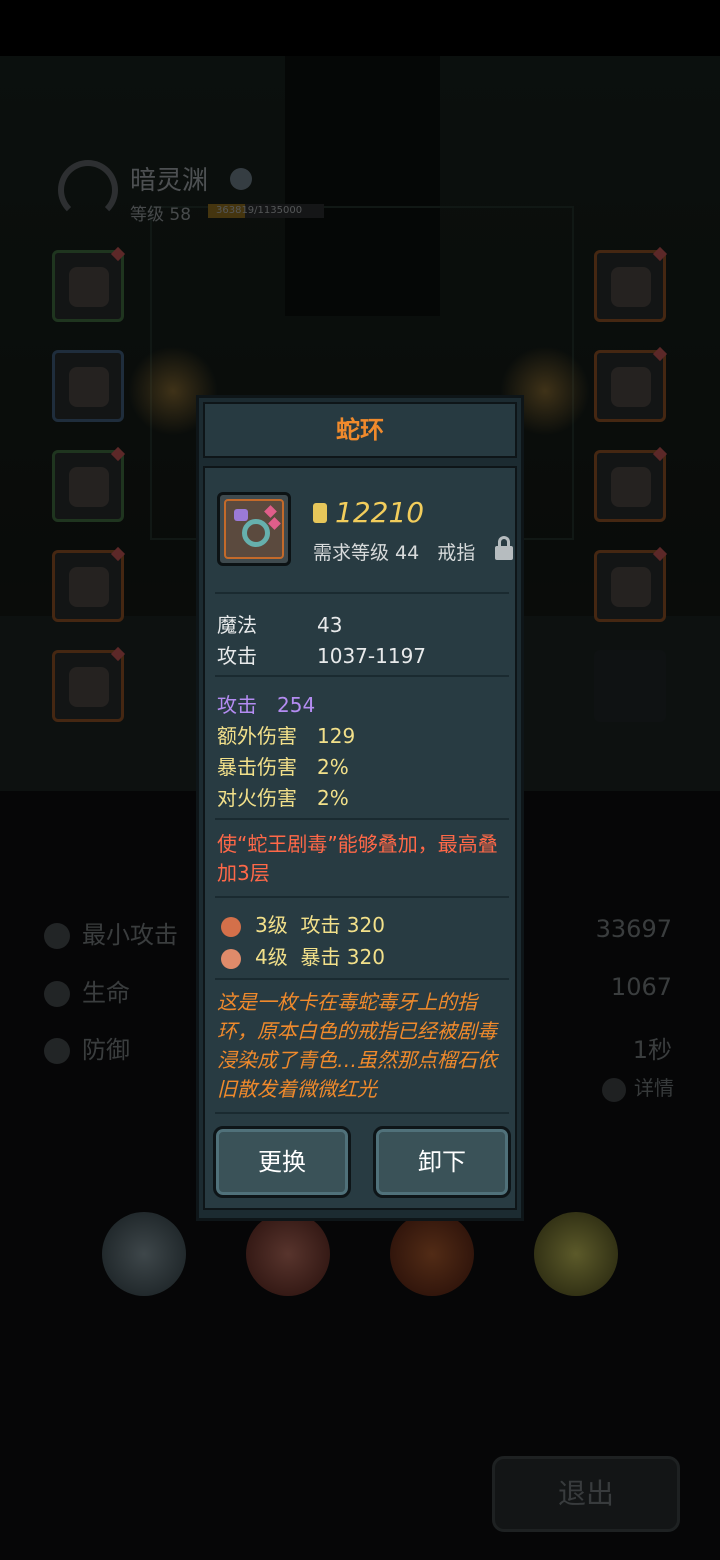 The width and height of the screenshot is (720, 1560). Describe the element at coordinates (372, 656) in the screenshot. I see `stat-value: 1037-1197` at that location.